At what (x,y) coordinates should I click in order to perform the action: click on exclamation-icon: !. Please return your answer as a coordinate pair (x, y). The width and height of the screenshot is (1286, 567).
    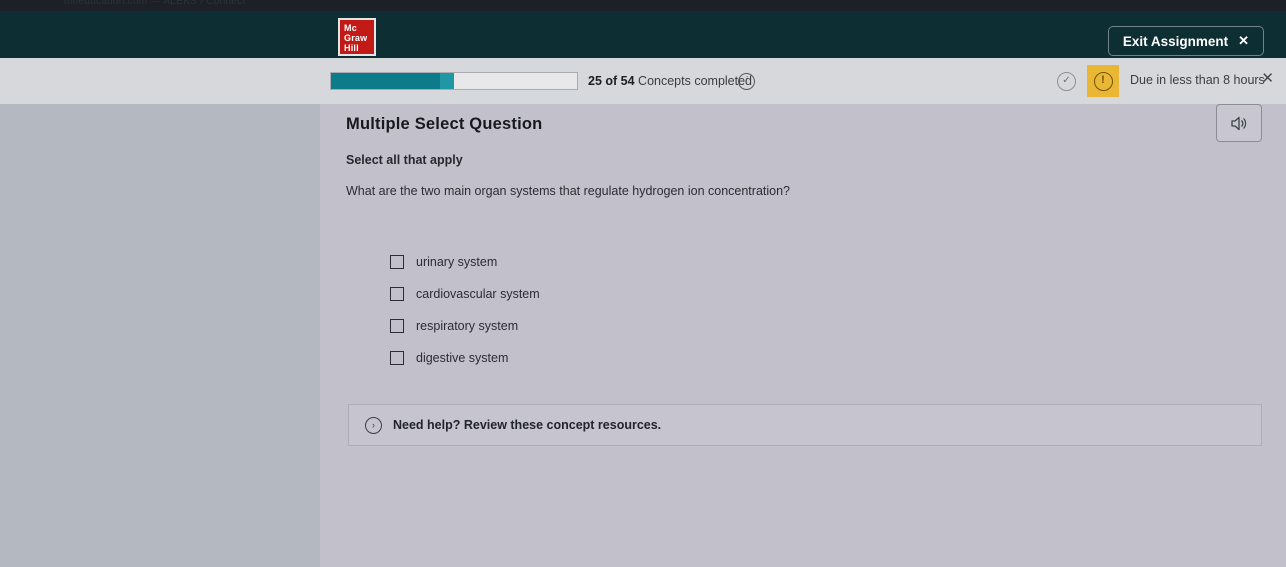
    Looking at the image, I should click on (1103, 81).